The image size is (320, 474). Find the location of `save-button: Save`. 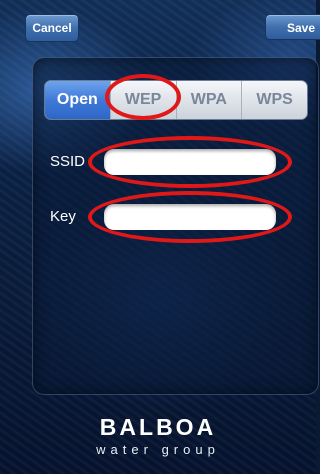

save-button: Save is located at coordinates (292, 27).